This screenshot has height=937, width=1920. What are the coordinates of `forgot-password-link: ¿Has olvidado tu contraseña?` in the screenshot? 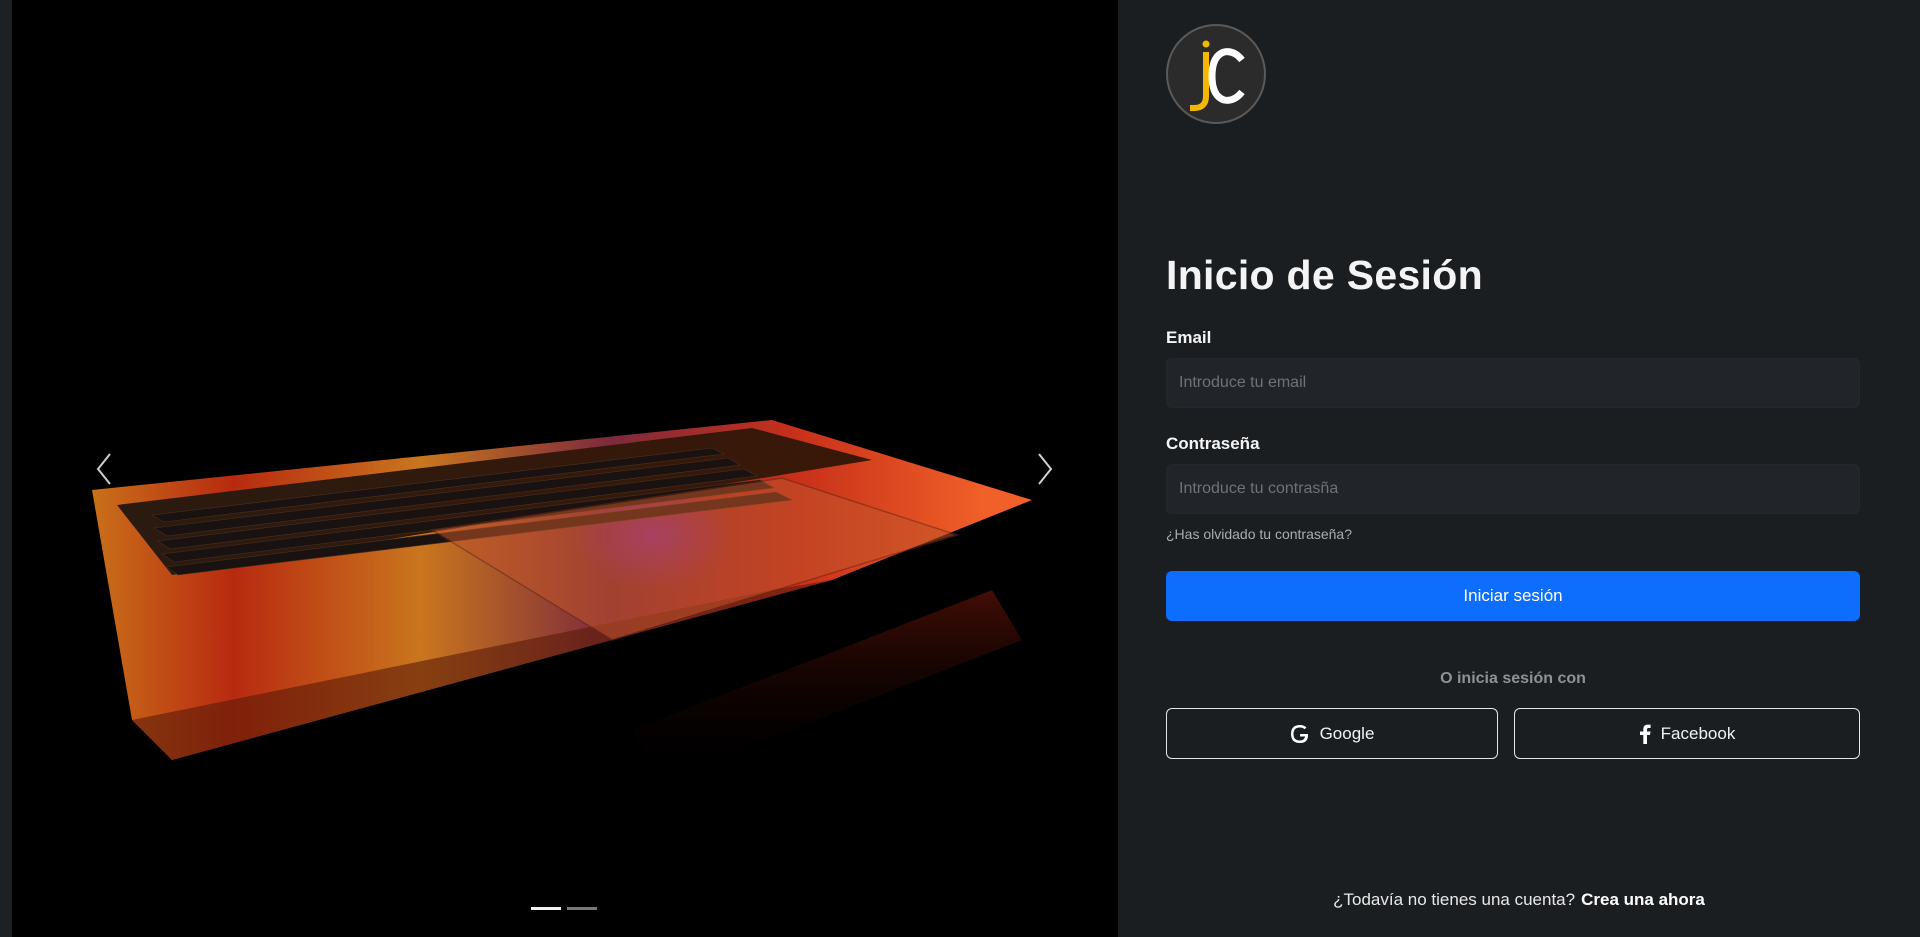 It's located at (1259, 534).